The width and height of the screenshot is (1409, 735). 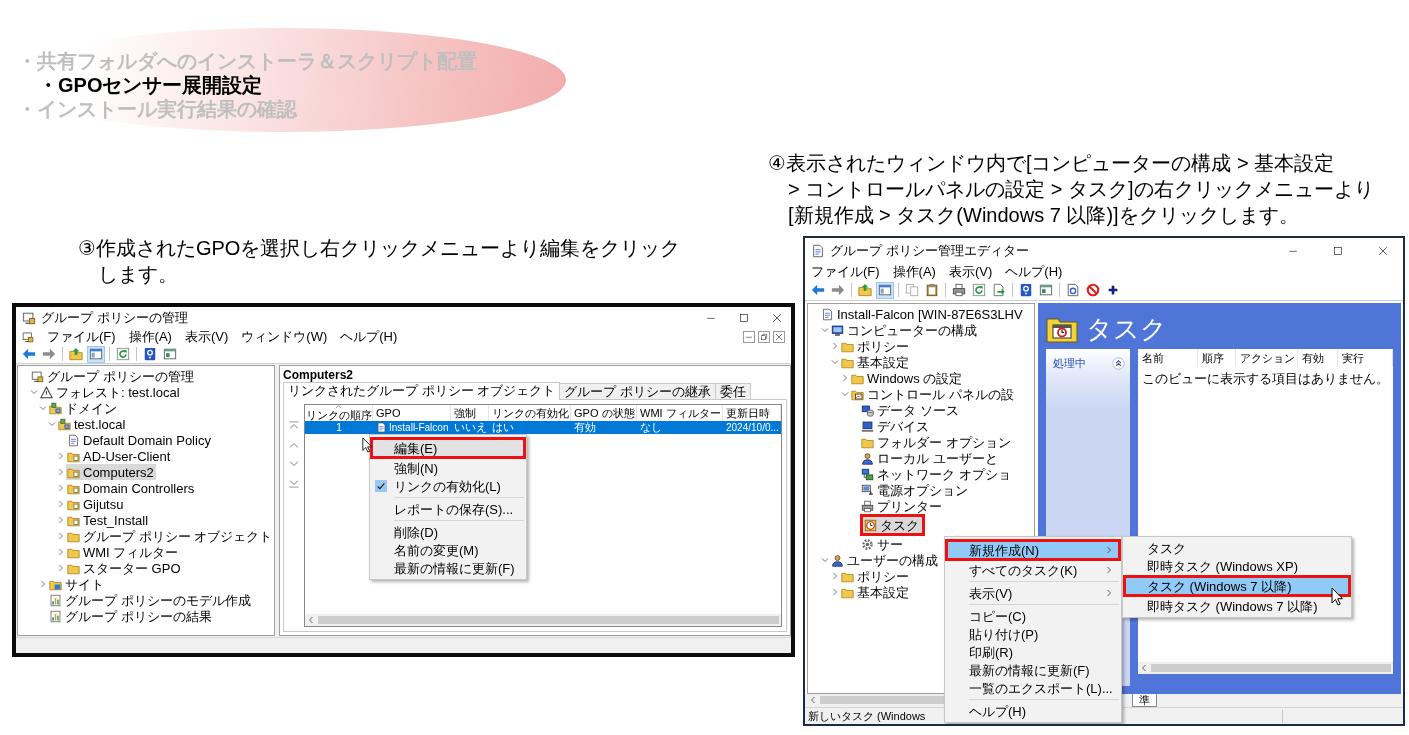 I want to click on menu-item: リンクの有効化(L), so click(x=448, y=486).